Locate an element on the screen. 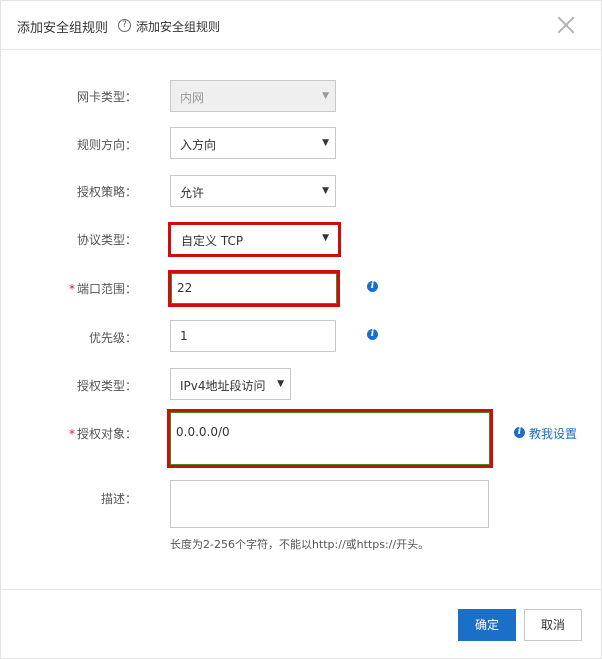  auth-type-select: IPv4地址段访问 ▼ is located at coordinates (230, 384).